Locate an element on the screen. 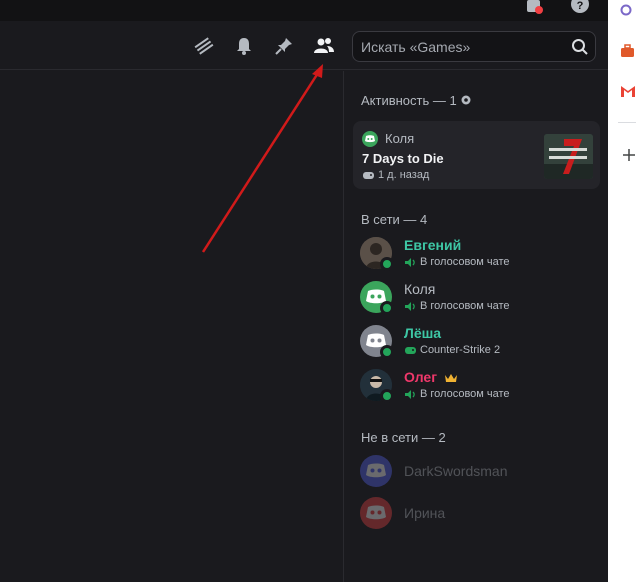 The image size is (636, 582). briefcase-icon is located at coordinates (627, 51).